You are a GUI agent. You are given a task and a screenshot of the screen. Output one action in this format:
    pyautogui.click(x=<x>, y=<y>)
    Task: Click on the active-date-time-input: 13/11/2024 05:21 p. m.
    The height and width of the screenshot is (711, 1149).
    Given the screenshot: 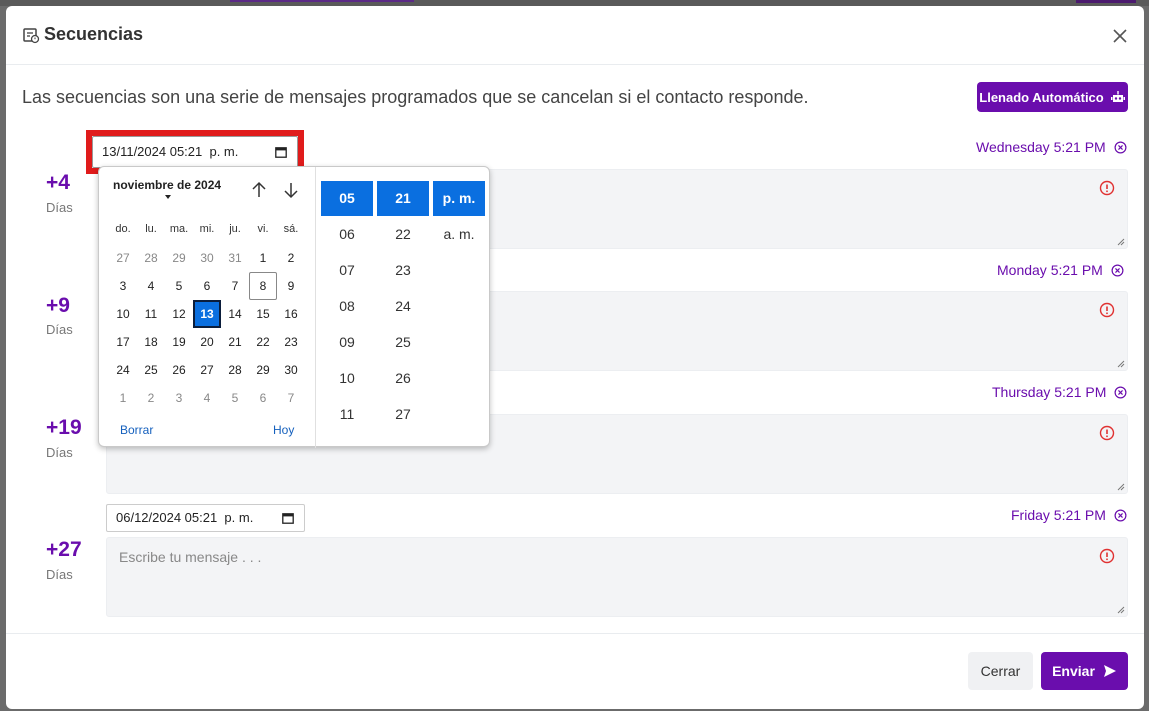 What is the action you would take?
    pyautogui.click(x=195, y=152)
    